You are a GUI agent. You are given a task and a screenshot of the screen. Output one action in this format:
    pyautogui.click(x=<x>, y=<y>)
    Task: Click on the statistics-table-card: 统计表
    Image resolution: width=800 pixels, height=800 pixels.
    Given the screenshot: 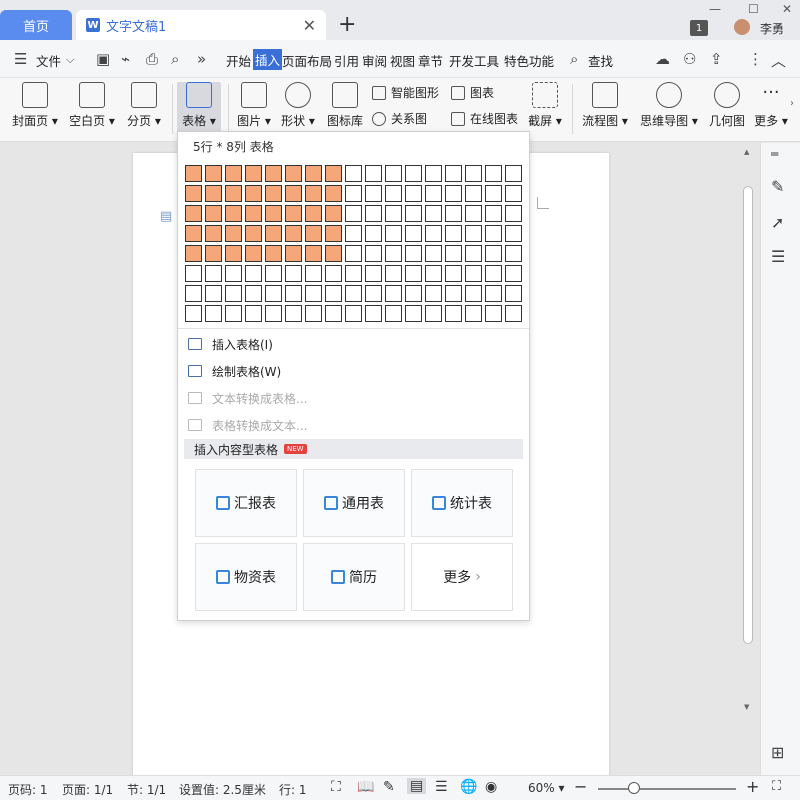 What is the action you would take?
    pyautogui.click(x=462, y=503)
    